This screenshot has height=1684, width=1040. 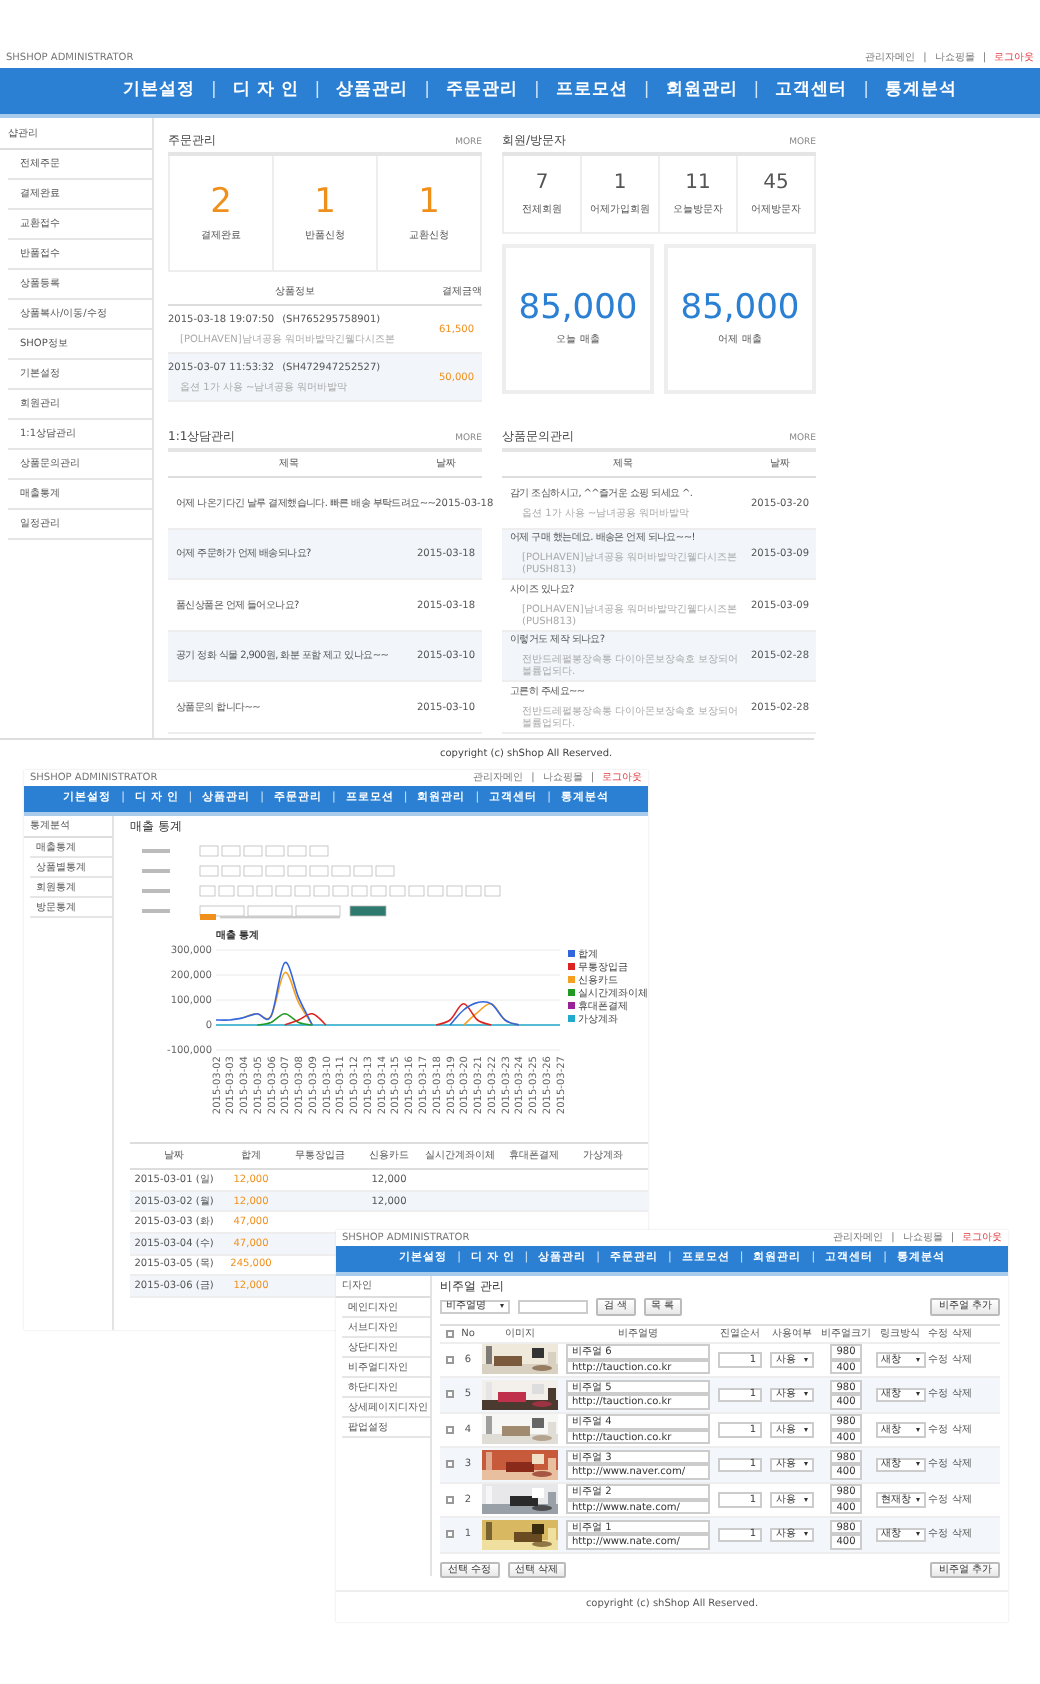 What do you see at coordinates (921, 91) in the screenshot?
I see `nav-menu-item: 통계분석` at bounding box center [921, 91].